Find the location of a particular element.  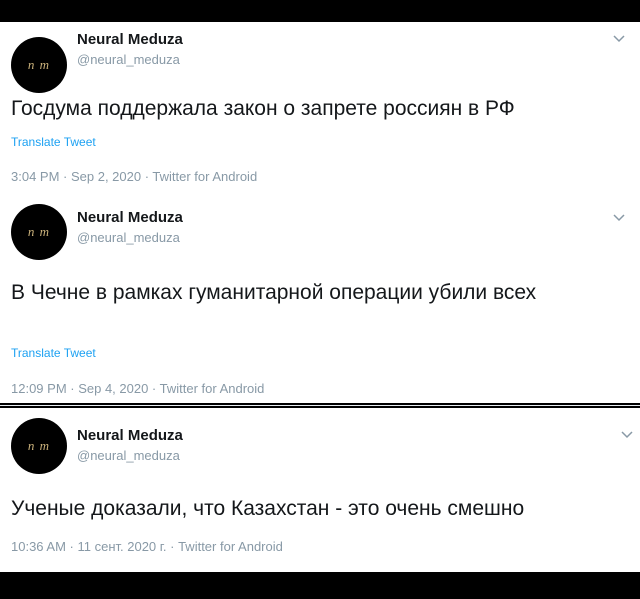

divider is located at coordinates (320, 405).